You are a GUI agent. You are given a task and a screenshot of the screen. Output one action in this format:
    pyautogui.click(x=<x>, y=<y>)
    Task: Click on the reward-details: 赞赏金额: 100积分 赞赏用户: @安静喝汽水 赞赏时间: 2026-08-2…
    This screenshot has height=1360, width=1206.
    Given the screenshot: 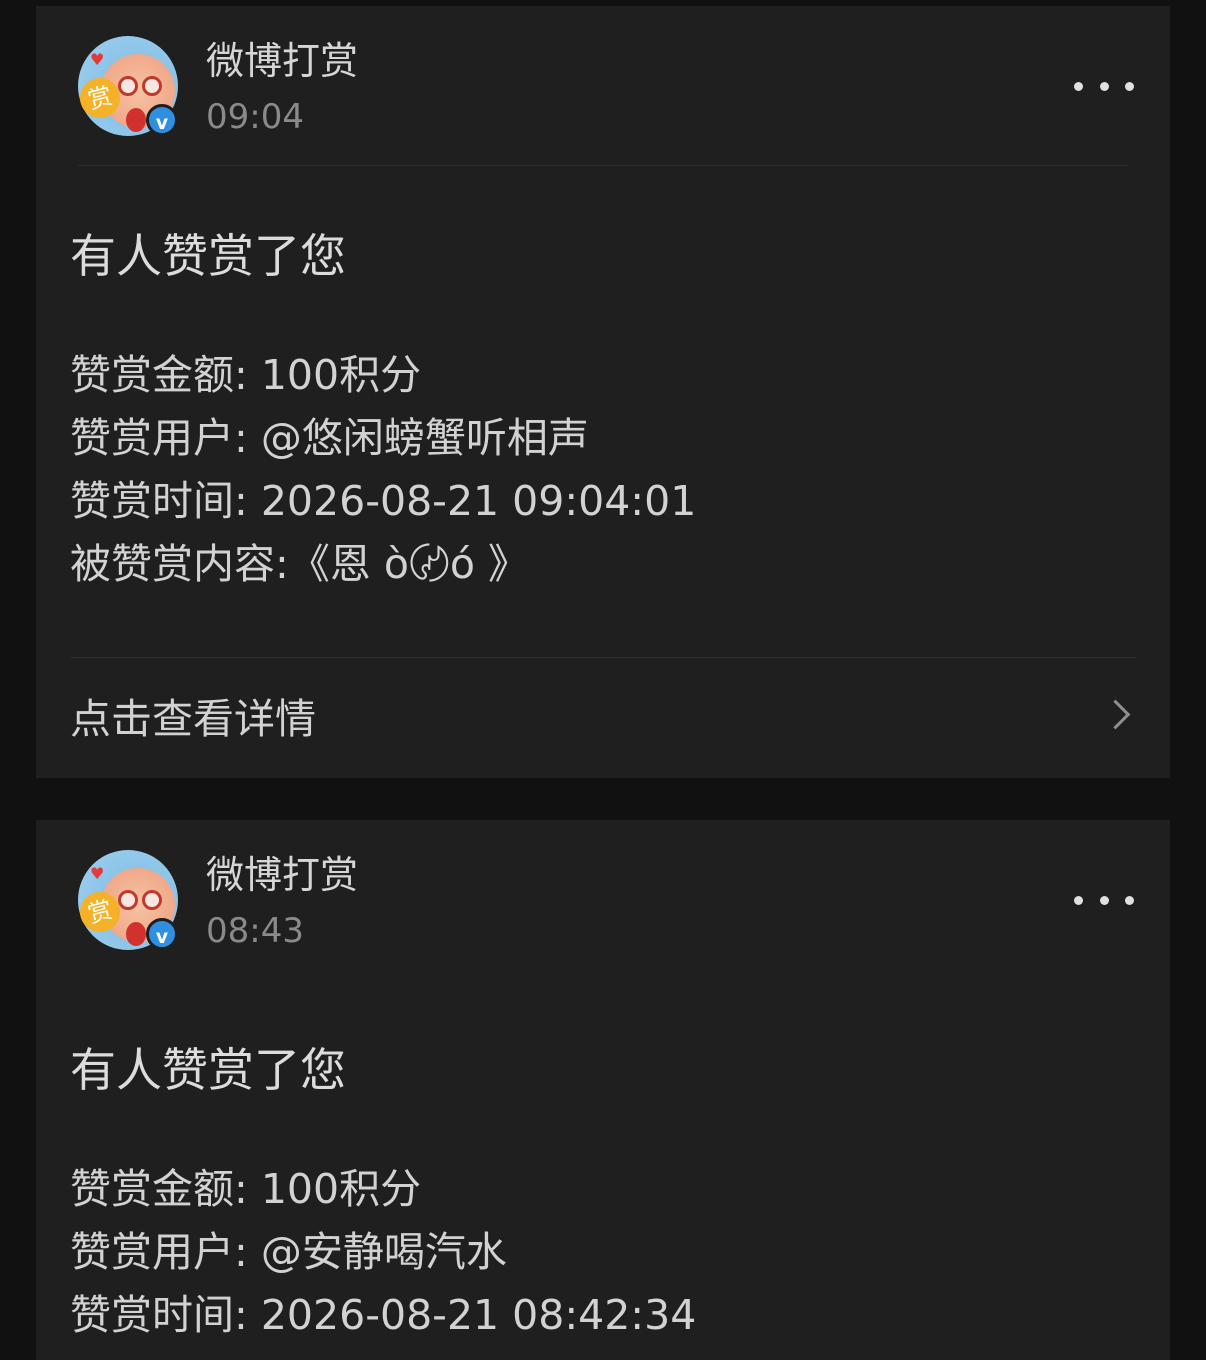 What is the action you would take?
    pyautogui.click(x=383, y=1252)
    